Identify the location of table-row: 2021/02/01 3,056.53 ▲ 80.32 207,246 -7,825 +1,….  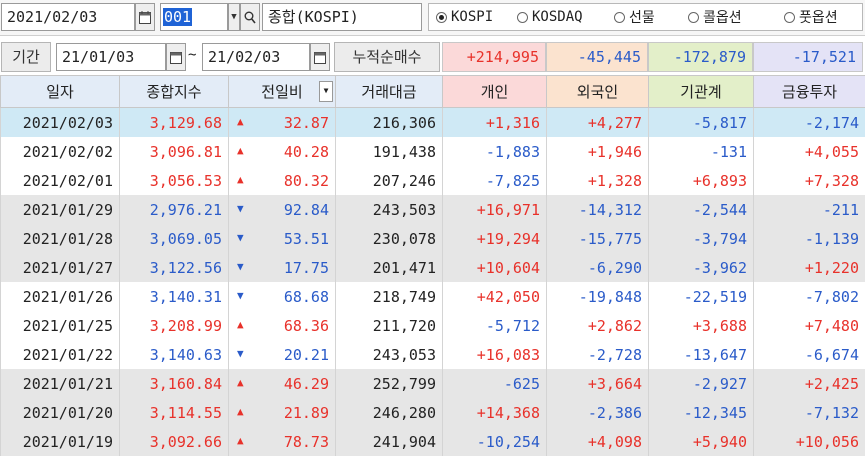
(432, 180).